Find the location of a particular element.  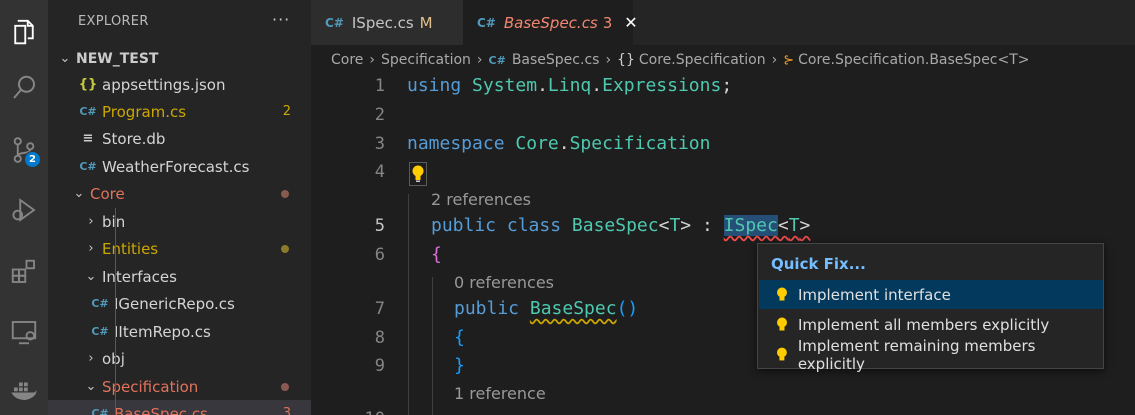

line-number: 6 is located at coordinates (379, 255).